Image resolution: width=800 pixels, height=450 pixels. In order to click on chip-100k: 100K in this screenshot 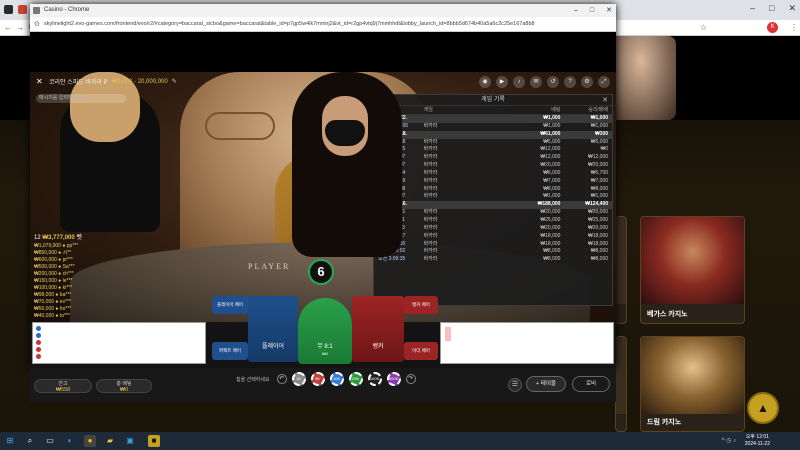, I will do `click(374, 379)`.